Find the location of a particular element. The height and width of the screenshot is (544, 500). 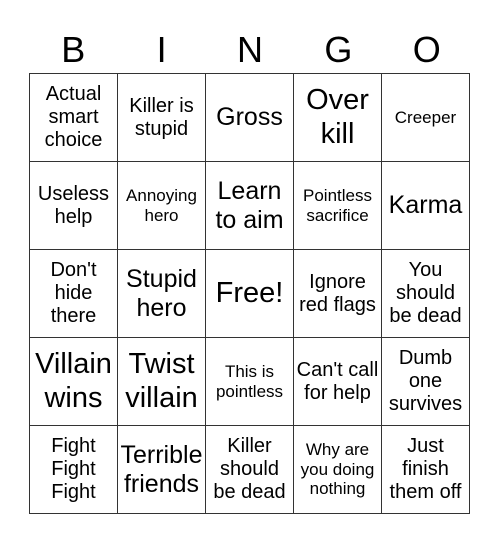

bingo-cell: Why are you doing nothing is located at coordinates (338, 470).